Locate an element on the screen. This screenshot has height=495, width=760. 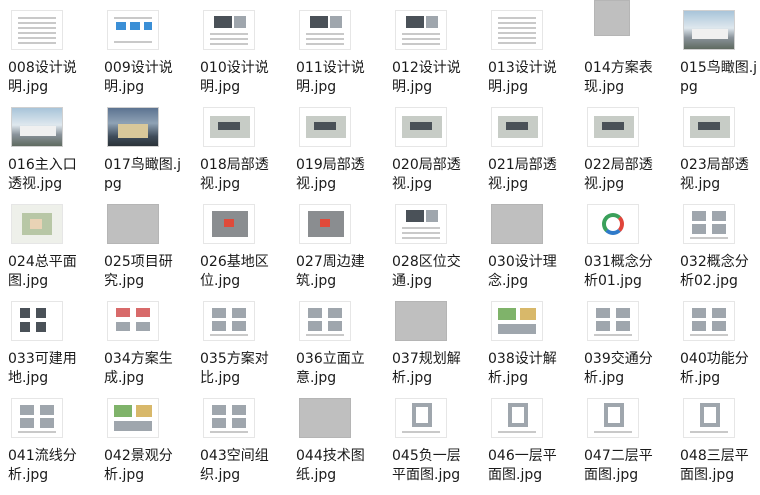
file-name: 027周边建筑.jpg is located at coordinates (330, 271).